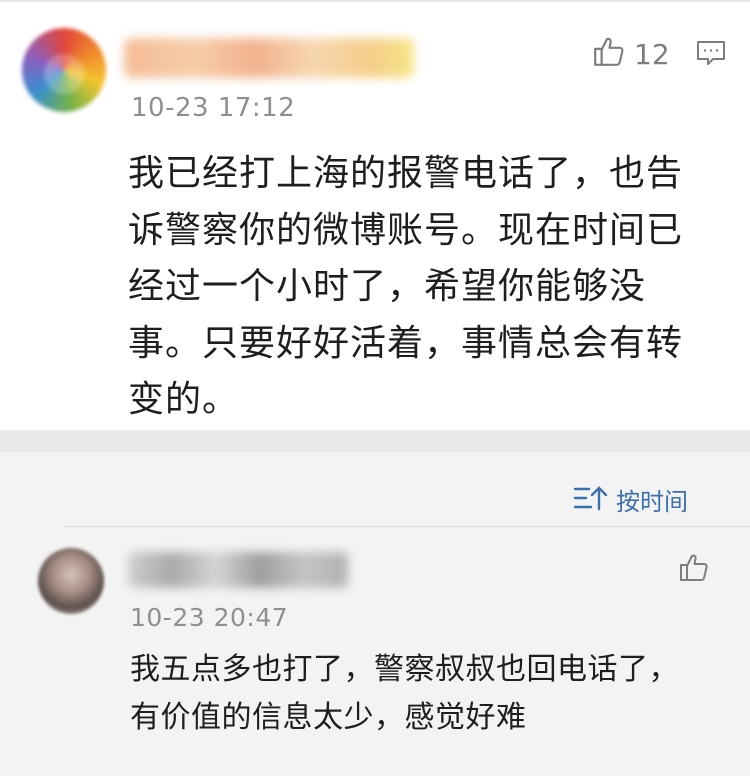 The image size is (750, 776). Describe the element at coordinates (209, 617) in the screenshot. I see `reply-timestamp: 10-23 20:47` at that location.